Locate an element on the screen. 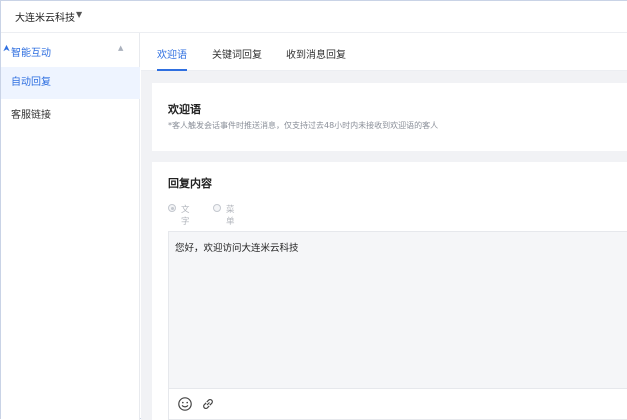  active-tab-indicator is located at coordinates (172, 70).